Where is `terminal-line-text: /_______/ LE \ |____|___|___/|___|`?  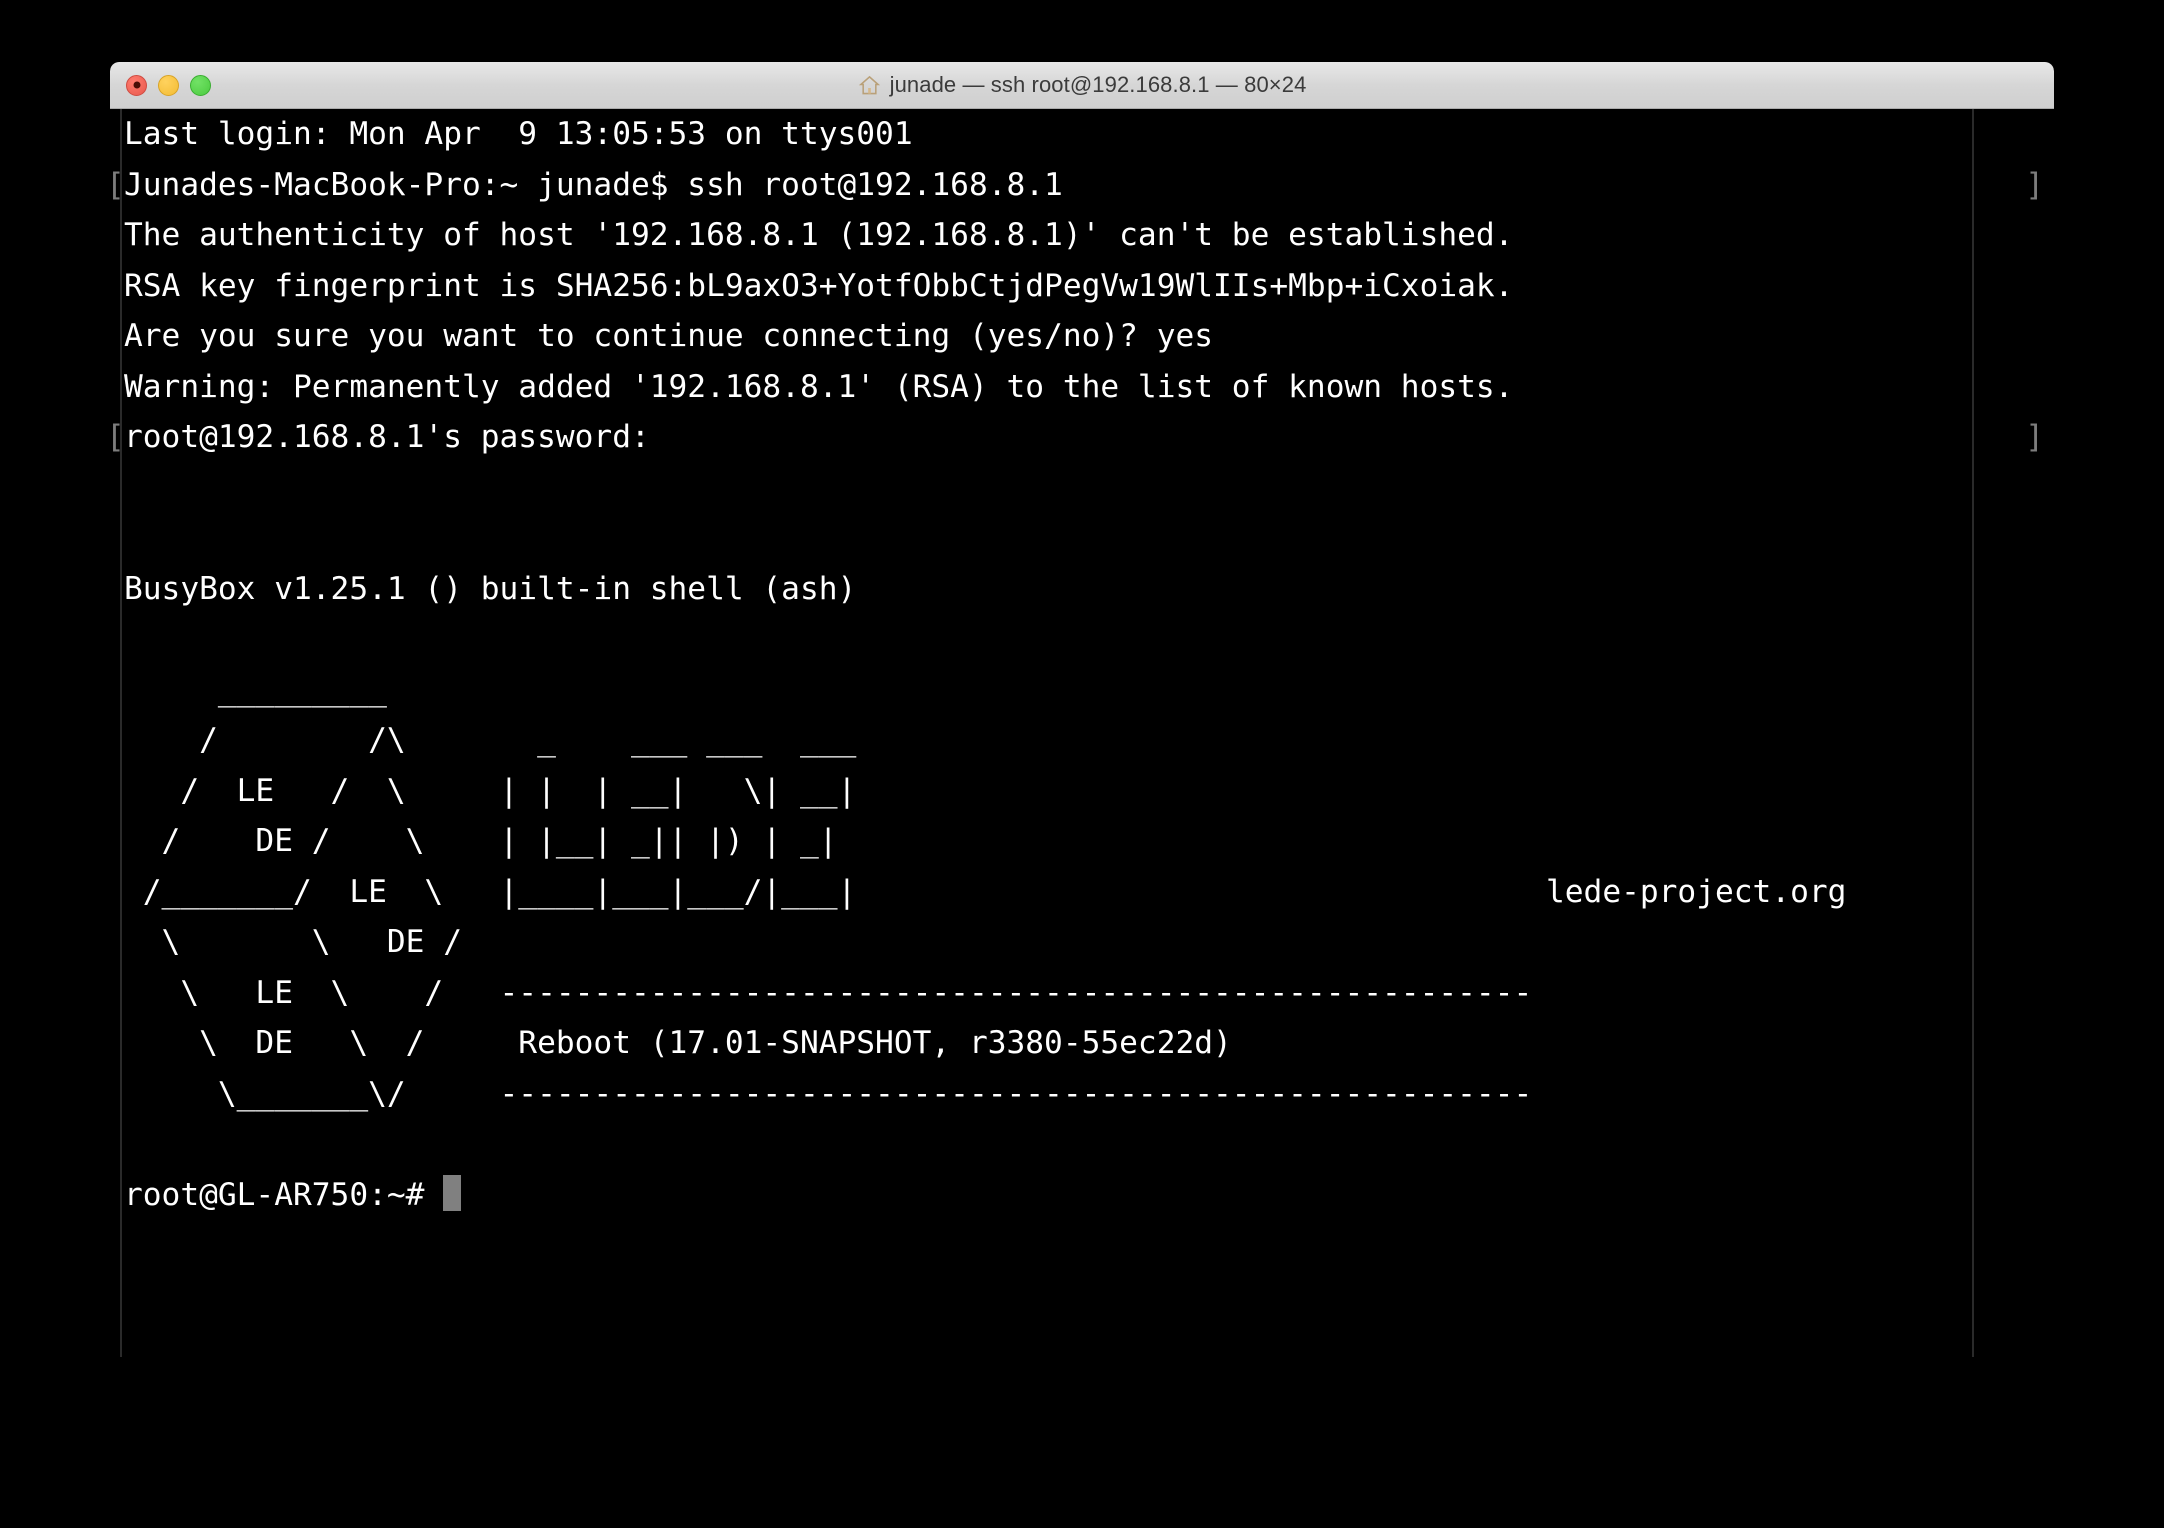
terminal-line-text: /_______/ LE \ |____|___|___/|___| is located at coordinates (490, 891).